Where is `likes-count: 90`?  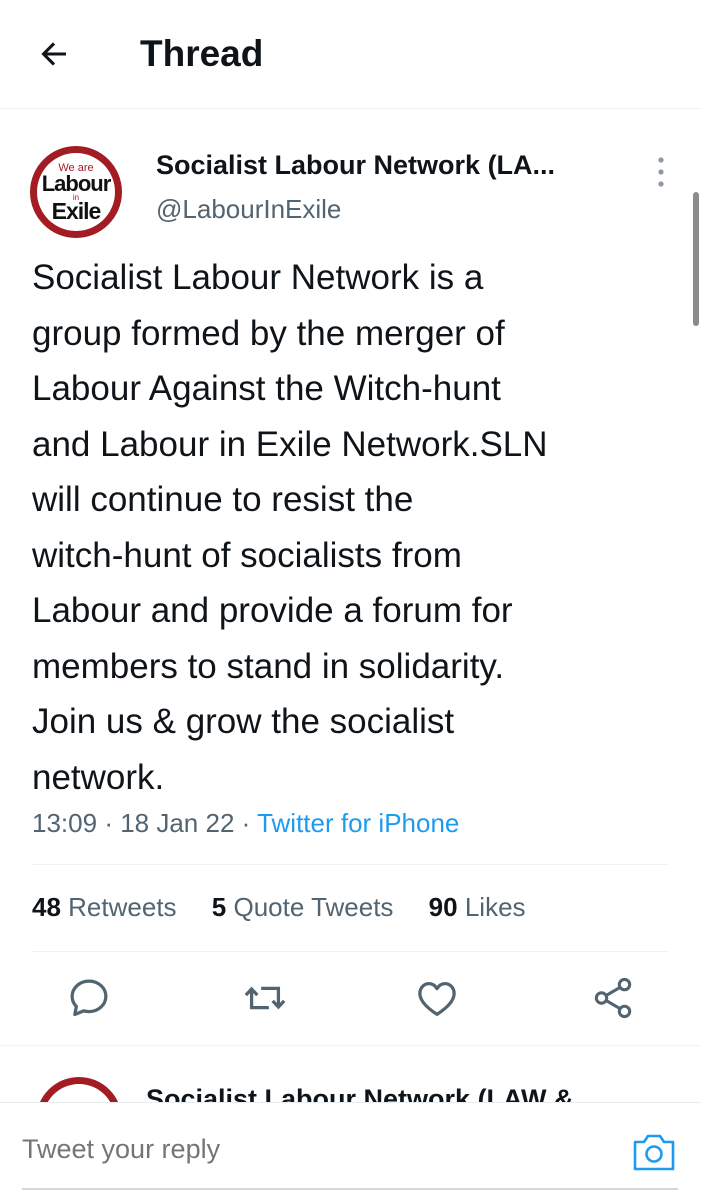 likes-count: 90 is located at coordinates (443, 907).